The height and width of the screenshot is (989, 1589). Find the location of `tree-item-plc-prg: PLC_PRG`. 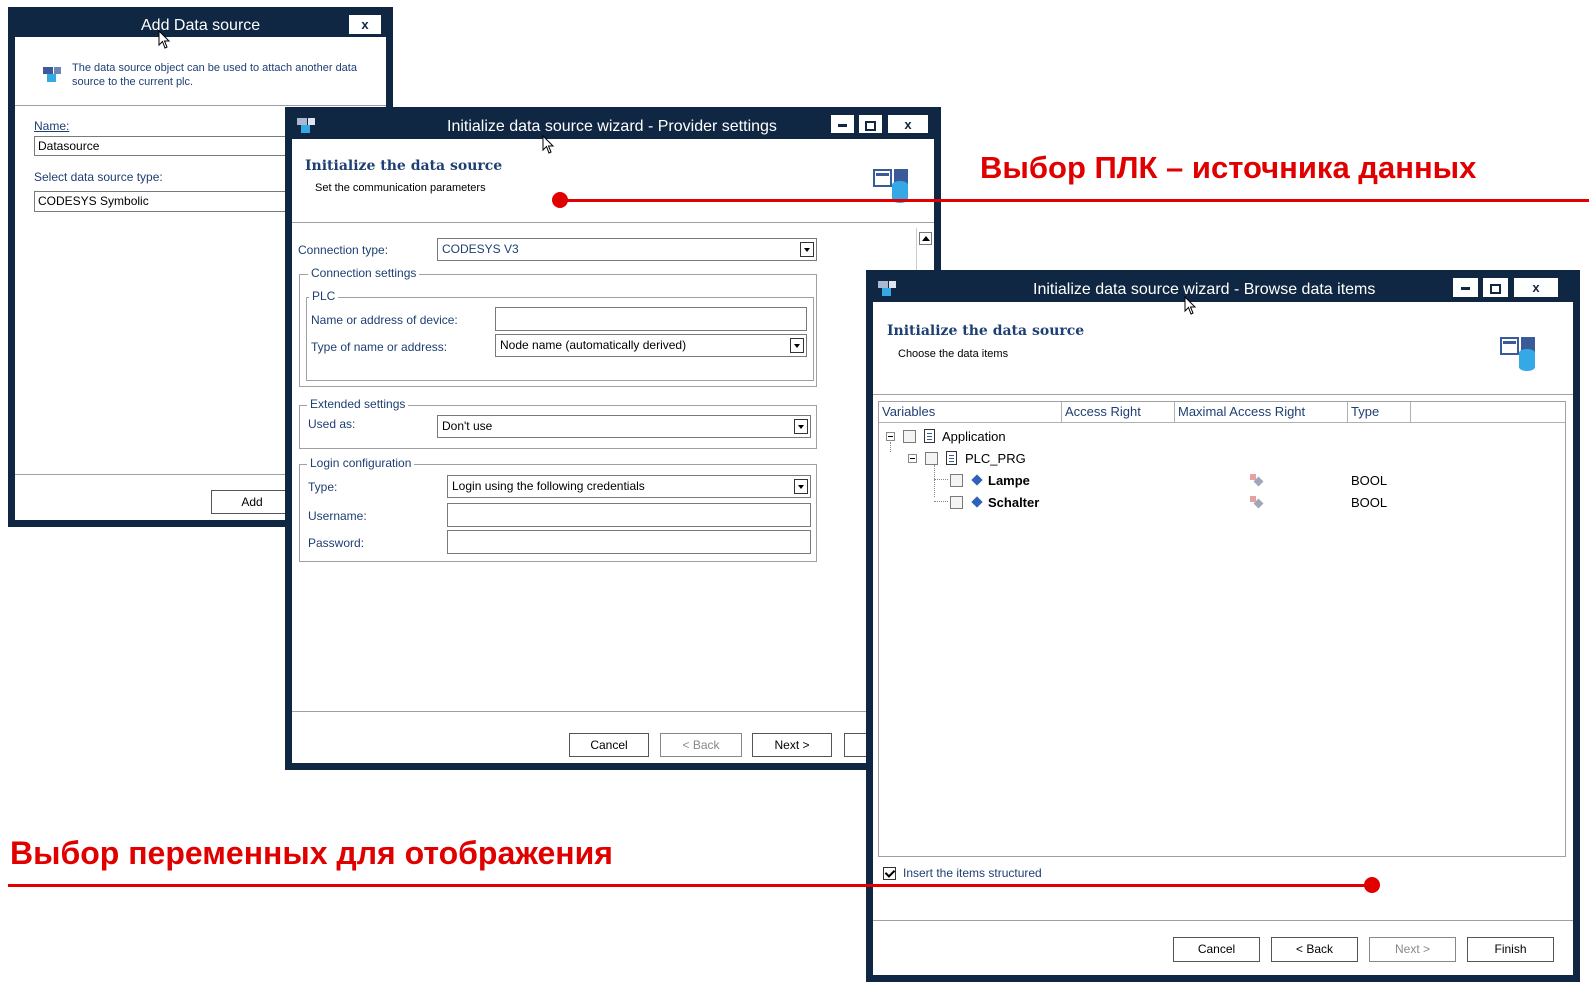

tree-item-plc-prg: PLC_PRG is located at coordinates (995, 458).